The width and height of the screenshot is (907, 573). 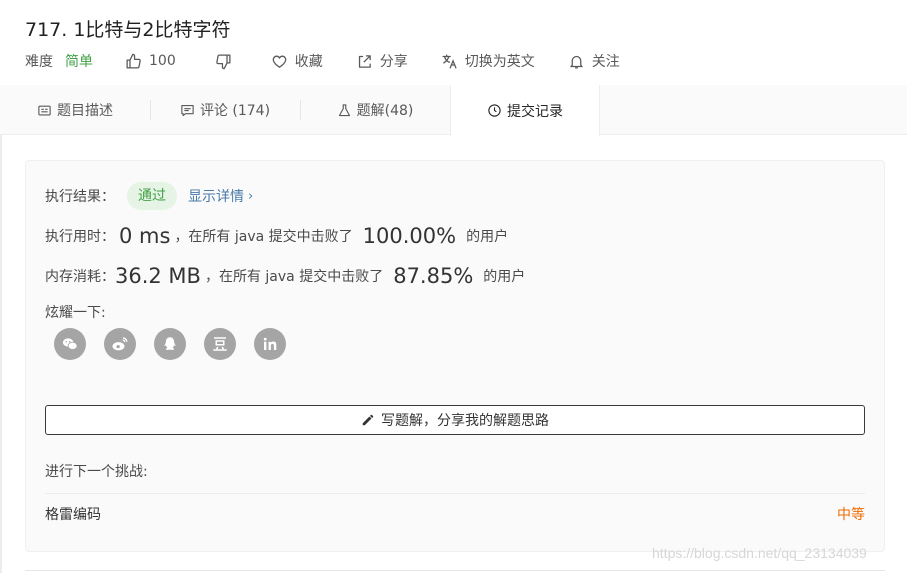 I want to click on tab-submissions: 提交记录, so click(x=525, y=110).